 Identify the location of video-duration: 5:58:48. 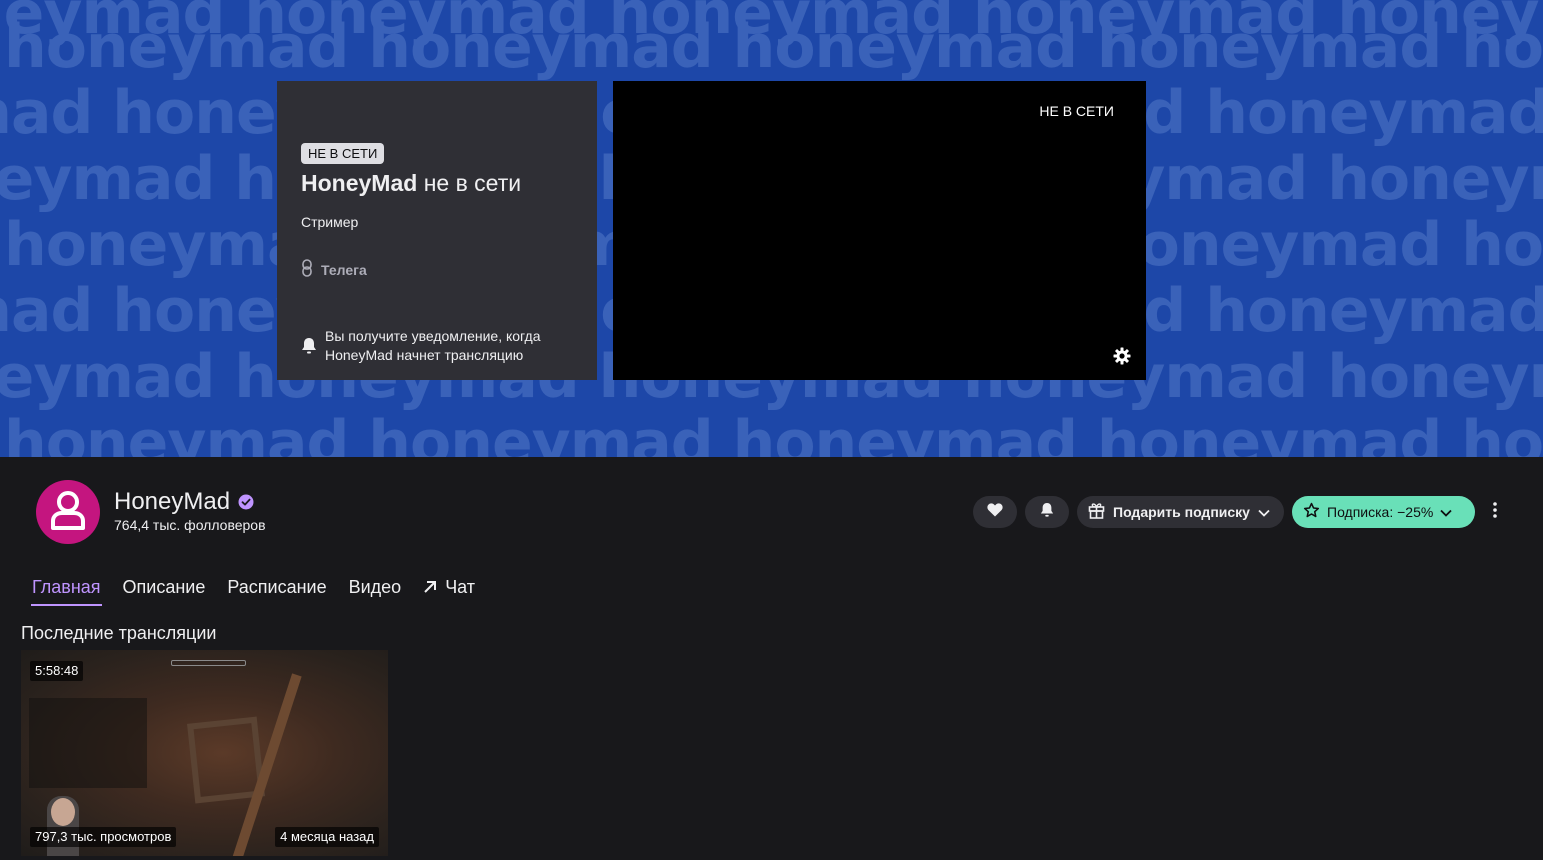
(57, 671).